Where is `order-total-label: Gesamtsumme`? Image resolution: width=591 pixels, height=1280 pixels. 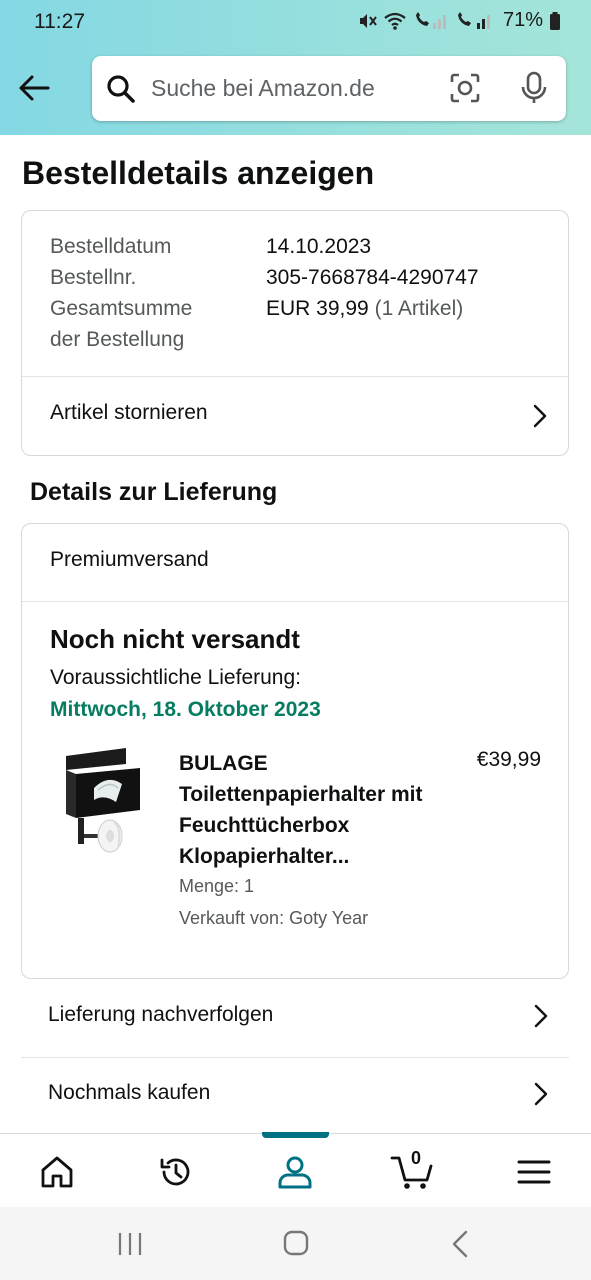 order-total-label: Gesamtsumme is located at coordinates (121, 308).